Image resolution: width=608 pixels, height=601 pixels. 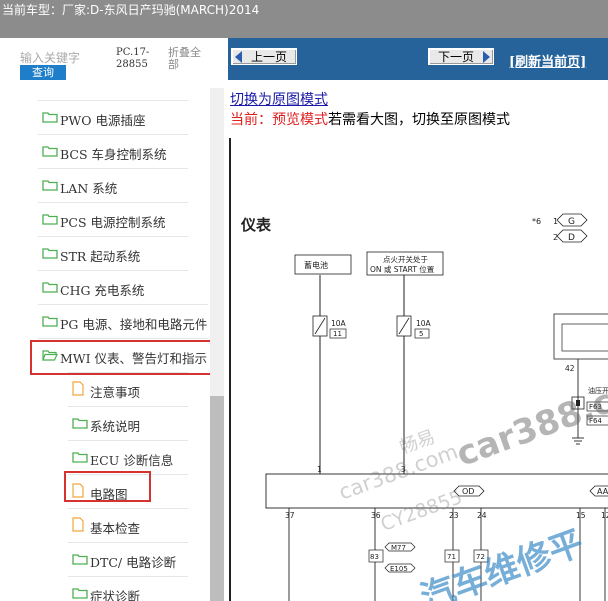 What do you see at coordinates (402, 269) in the screenshot?
I see `svg-text: ON 或 START 位置` at bounding box center [402, 269].